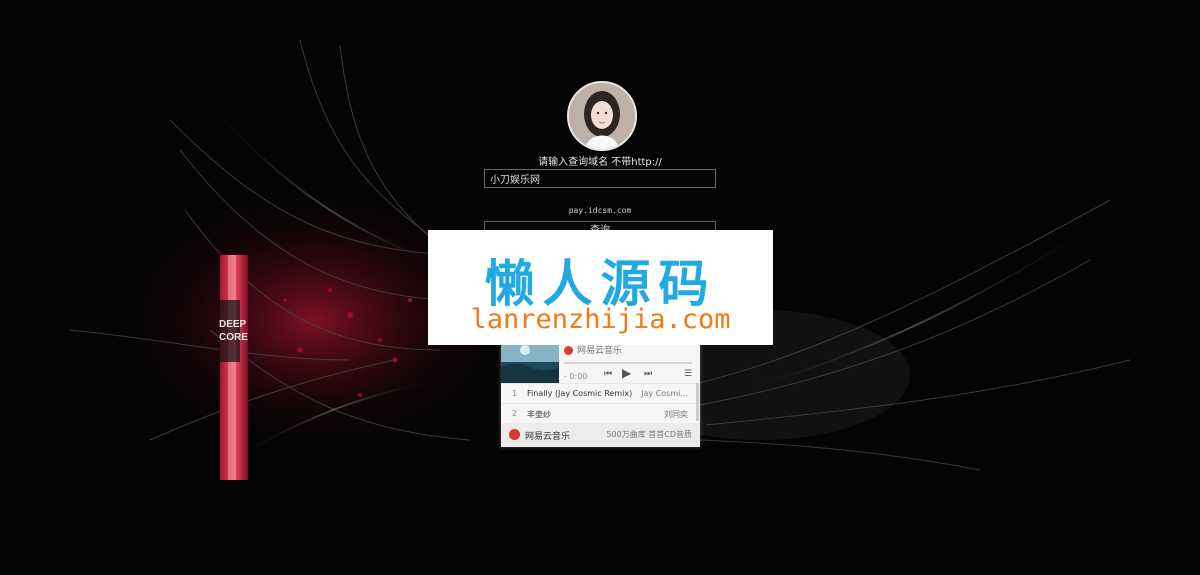 The width and height of the screenshot is (1200, 575). I want to click on netease-logo-icon, so click(514, 434).